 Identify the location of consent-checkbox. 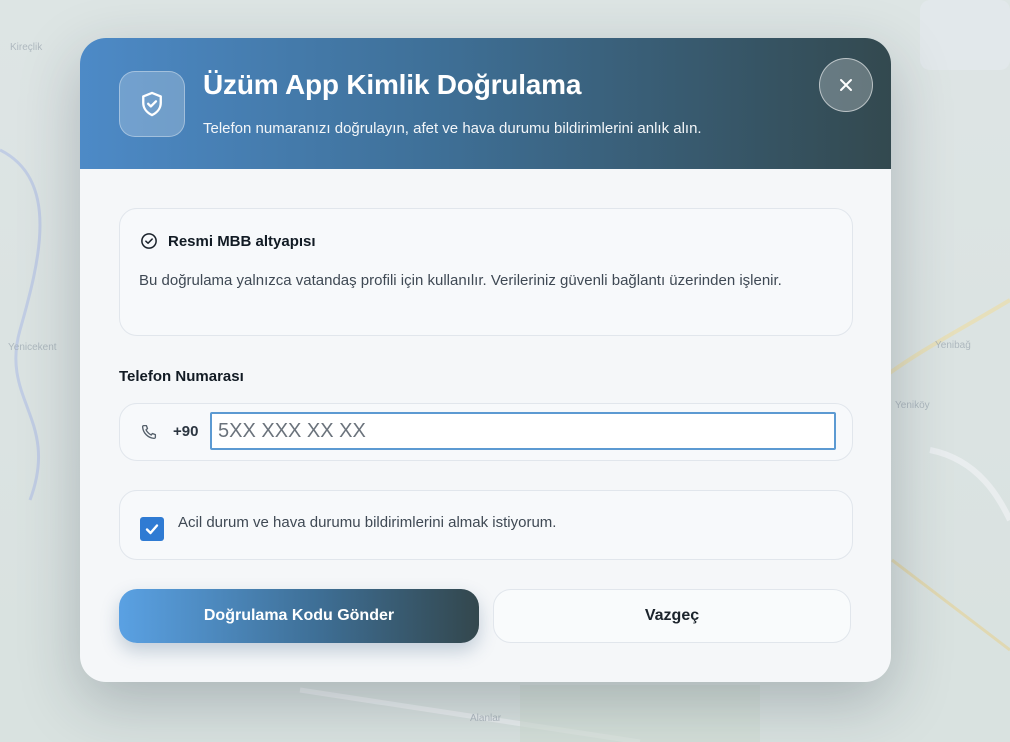
(152, 529).